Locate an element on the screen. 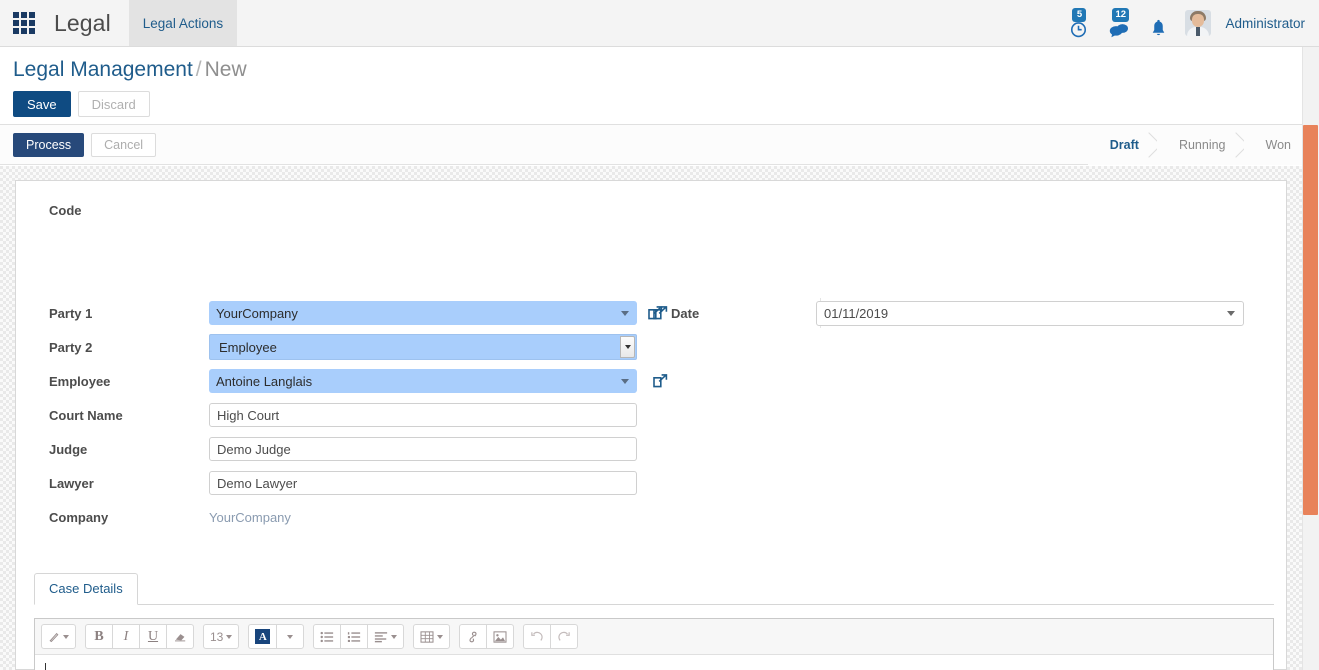 Image resolution: width=1319 pixels, height=670 pixels. discard-button: Discard is located at coordinates (113, 104).